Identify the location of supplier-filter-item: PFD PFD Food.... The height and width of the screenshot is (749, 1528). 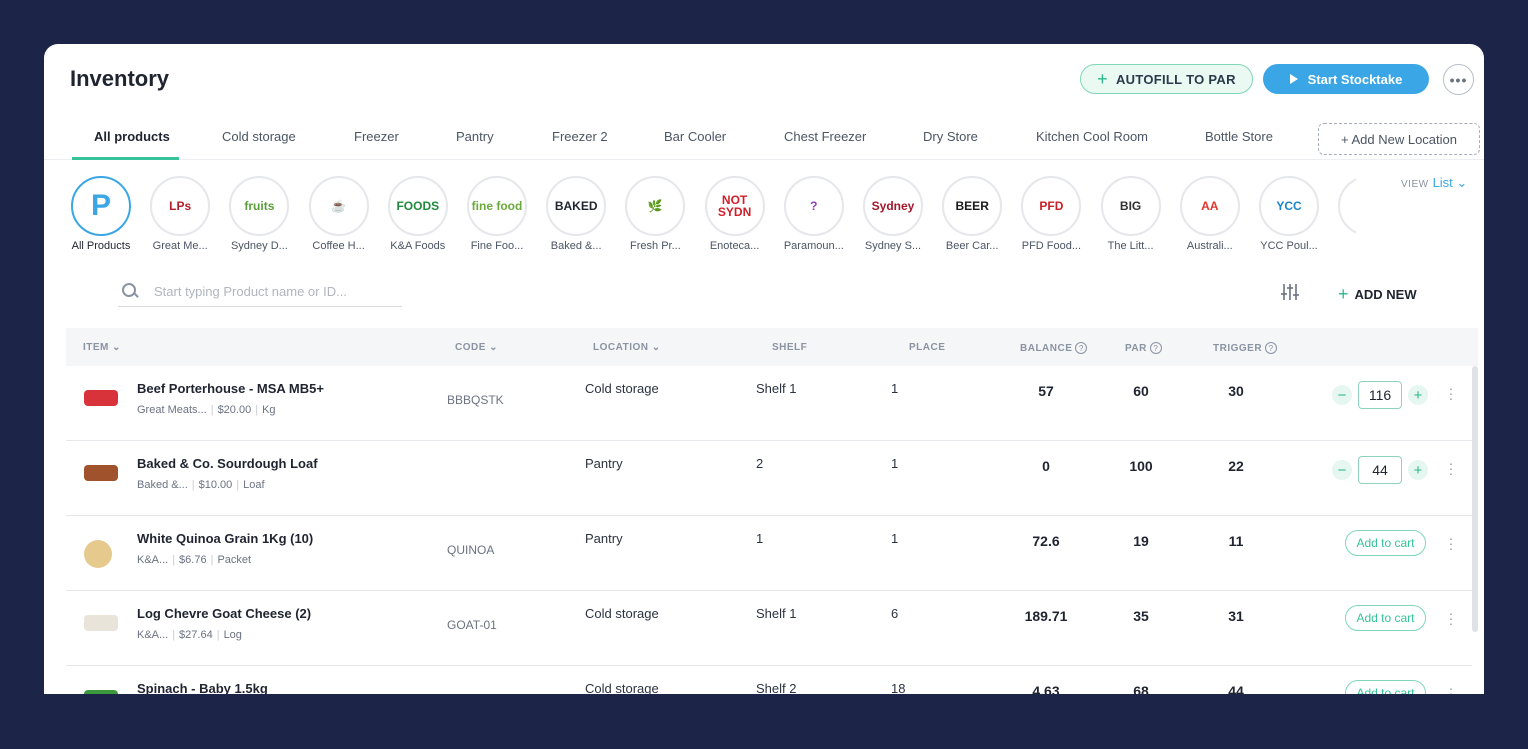
(1051, 214).